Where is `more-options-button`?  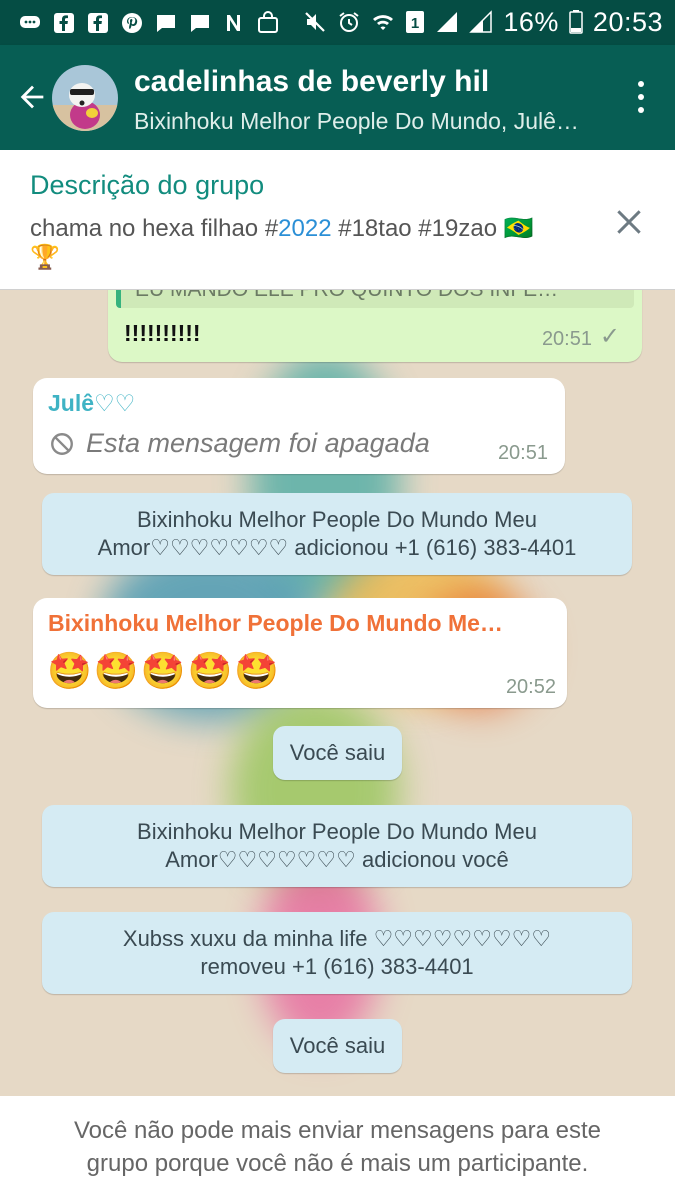 more-options-button is located at coordinates (641, 97).